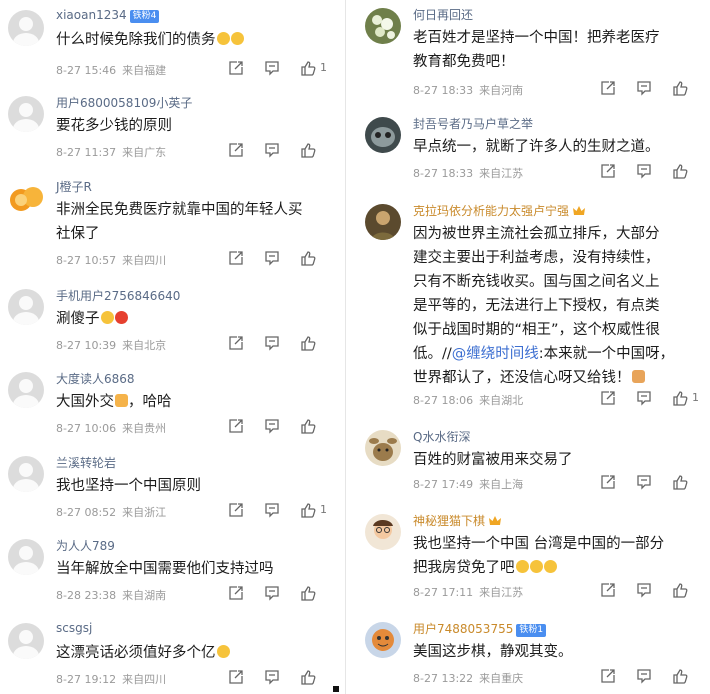 This screenshot has width=710, height=694. I want to click on comment-meta: 8-27 10:06 来自贵州, so click(111, 428).